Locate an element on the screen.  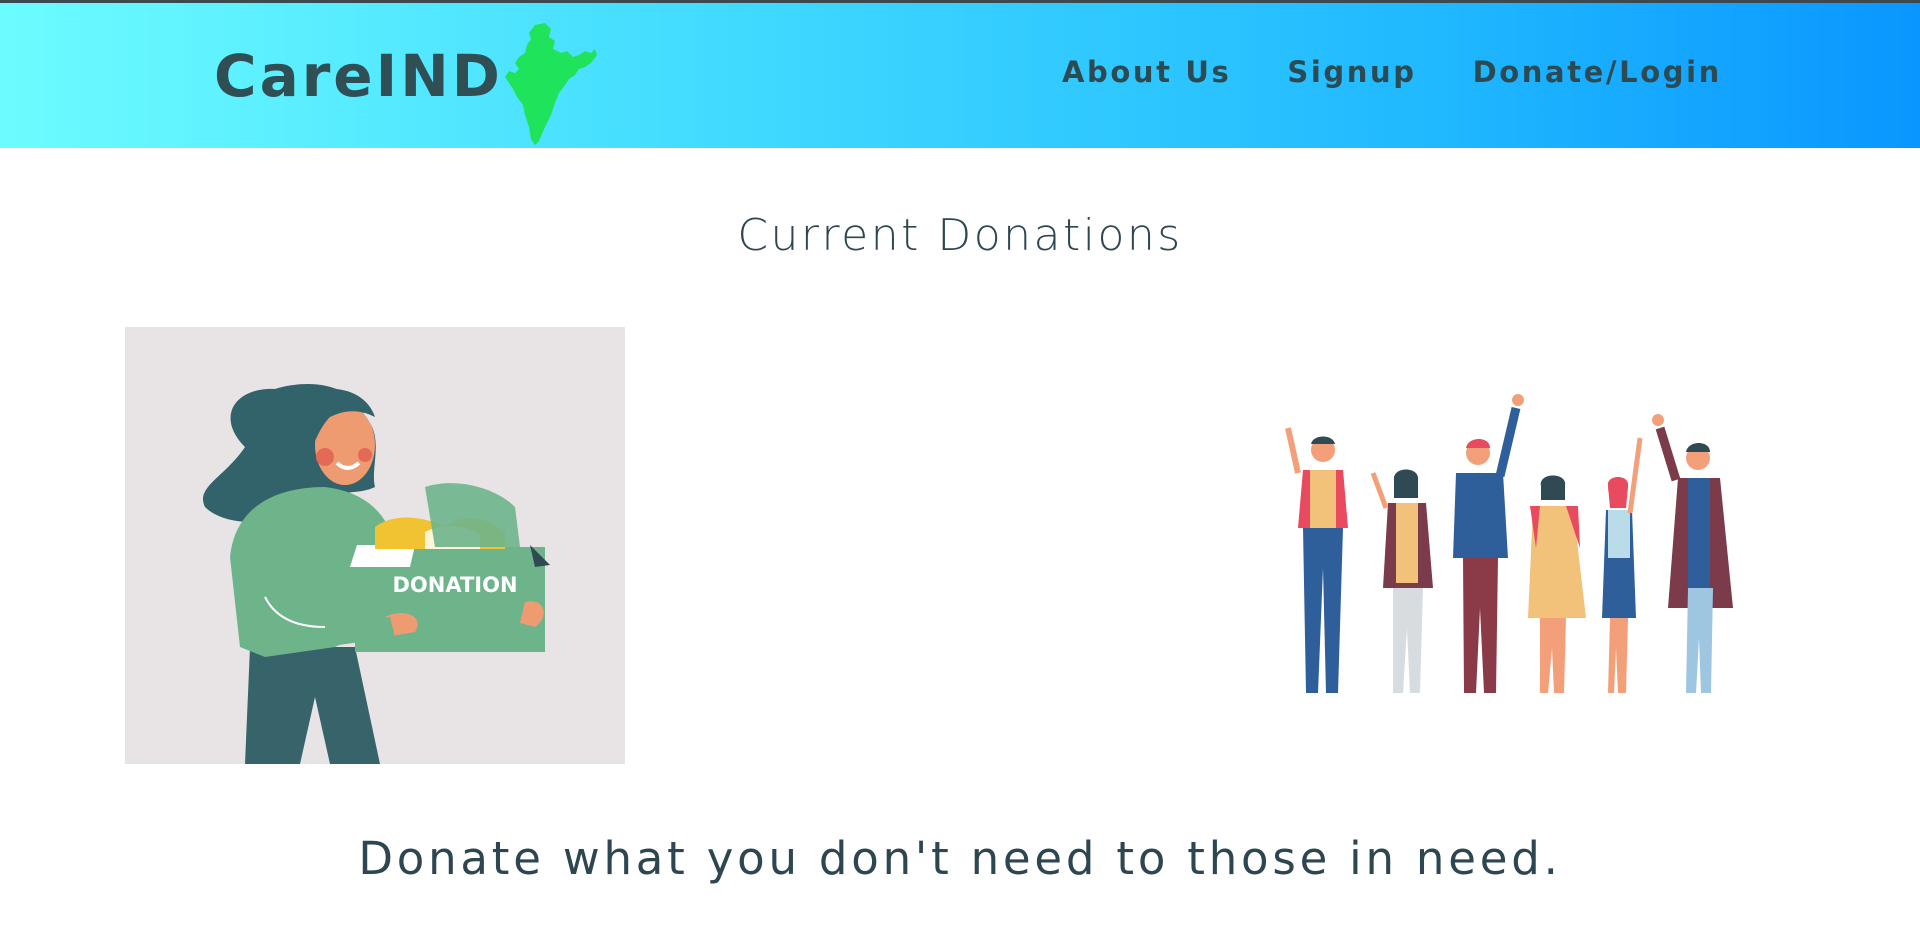
donation-illustration: DONATION is located at coordinates (375, 545).